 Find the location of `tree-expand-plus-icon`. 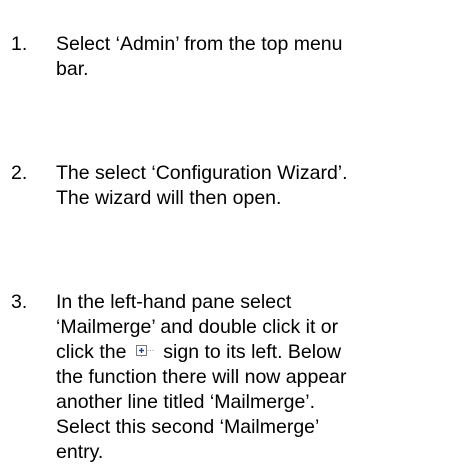

tree-expand-plus-icon is located at coordinates (146, 351).